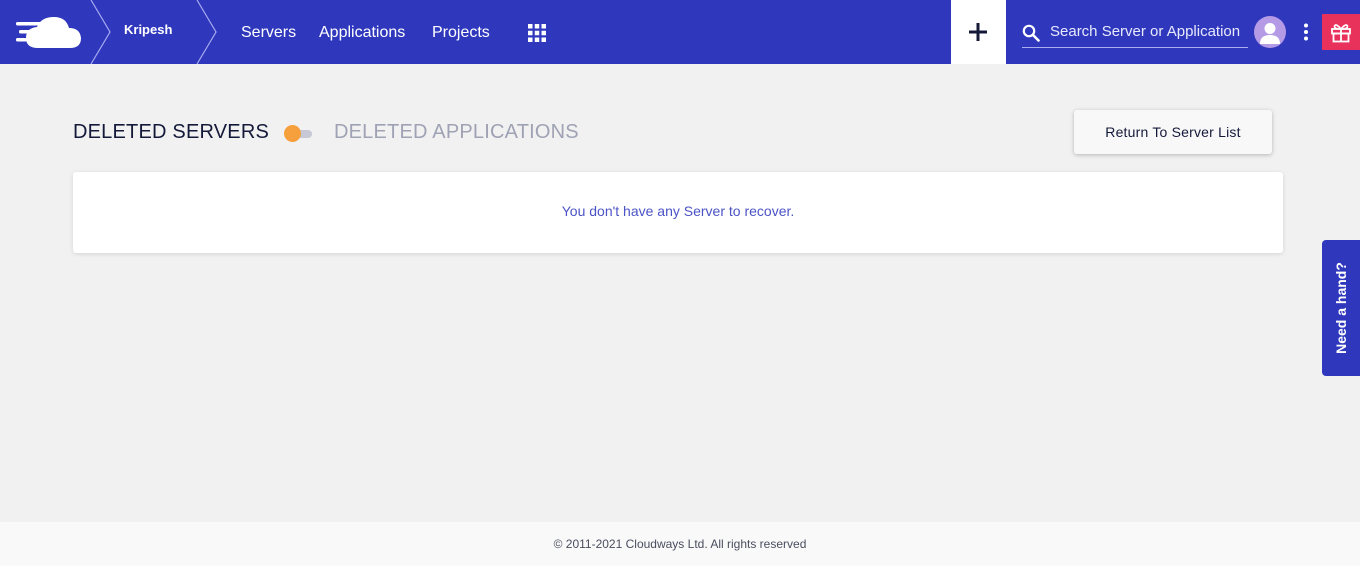 The image size is (1360, 566). What do you see at coordinates (362, 33) in the screenshot?
I see `nav-applications: Applications` at bounding box center [362, 33].